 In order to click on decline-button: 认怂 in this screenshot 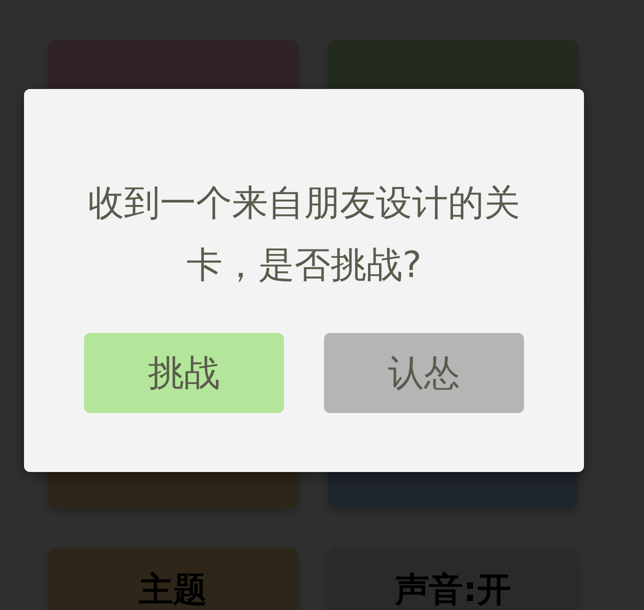, I will do `click(424, 373)`.